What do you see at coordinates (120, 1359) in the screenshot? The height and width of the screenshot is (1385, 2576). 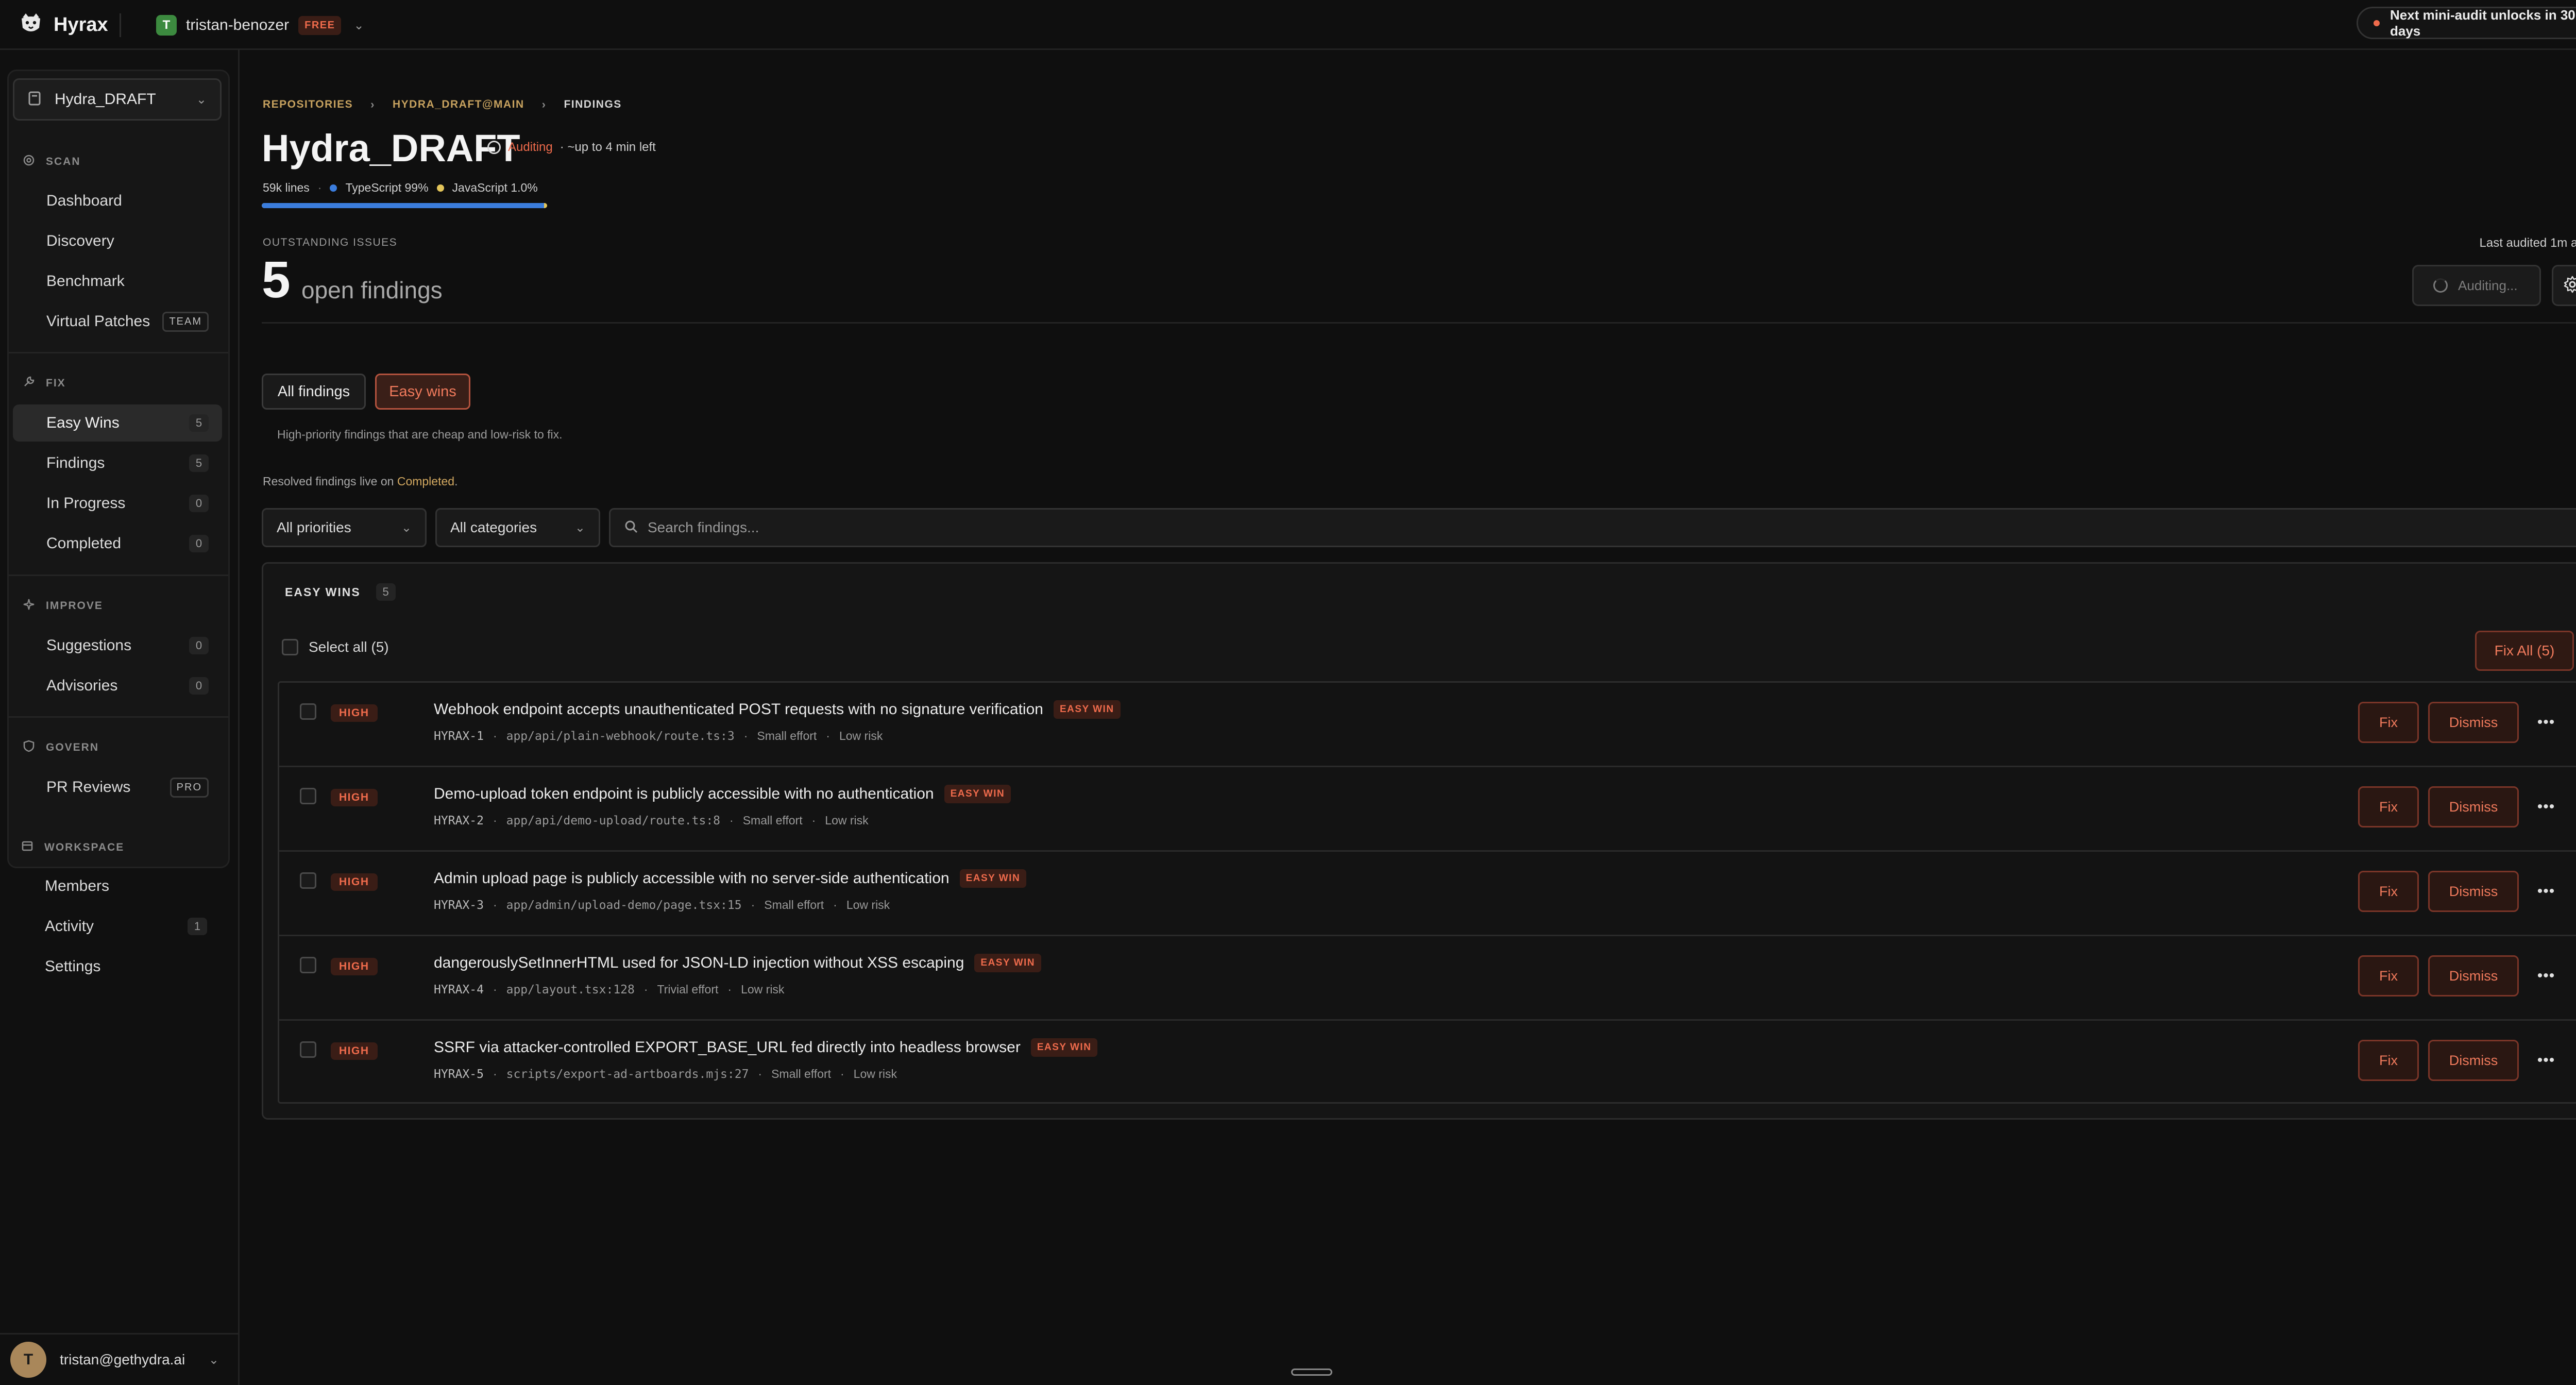 I see `user-menu: T tristan@gethydra.ai ⌄` at bounding box center [120, 1359].